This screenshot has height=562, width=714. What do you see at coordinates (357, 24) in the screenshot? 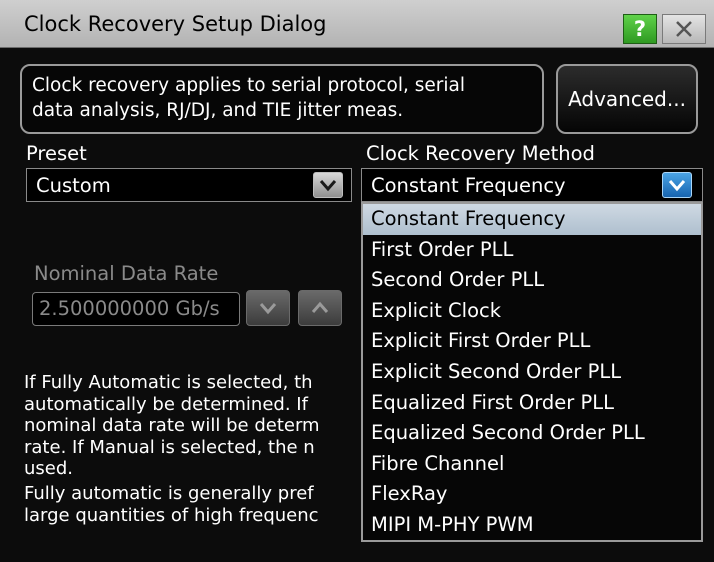
I see `title-bar: Clock Recovery Setup Dialog ?` at bounding box center [357, 24].